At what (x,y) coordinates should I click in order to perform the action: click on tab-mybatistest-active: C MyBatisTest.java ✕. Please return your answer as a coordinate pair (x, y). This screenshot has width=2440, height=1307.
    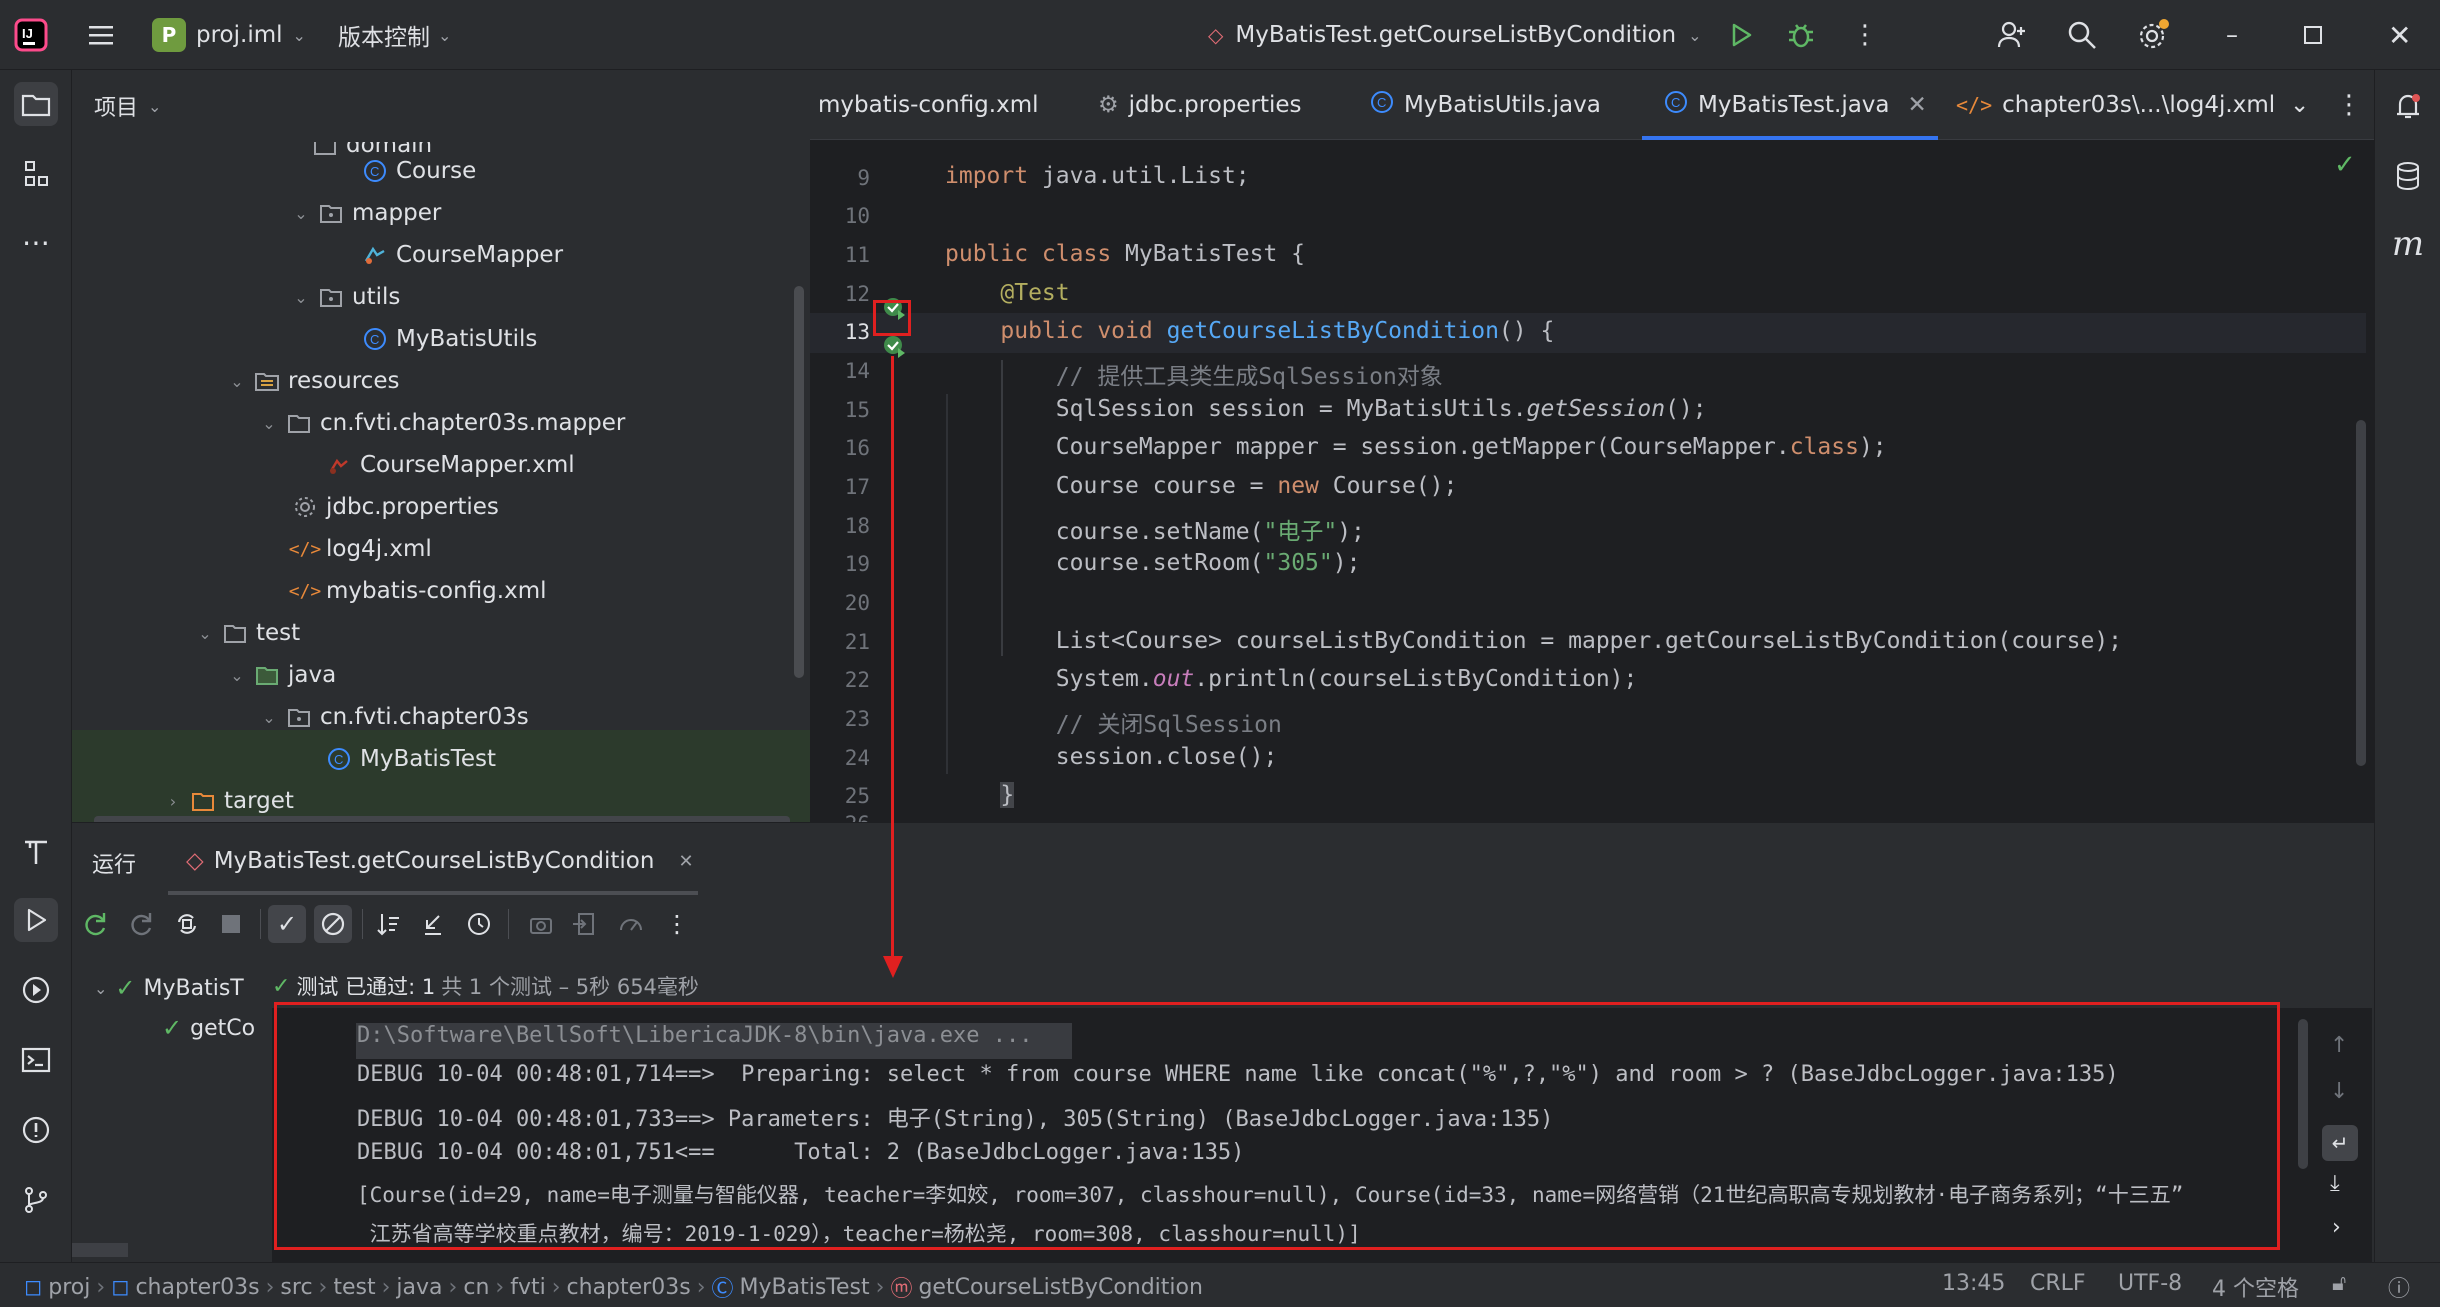
    Looking at the image, I should click on (1795, 105).